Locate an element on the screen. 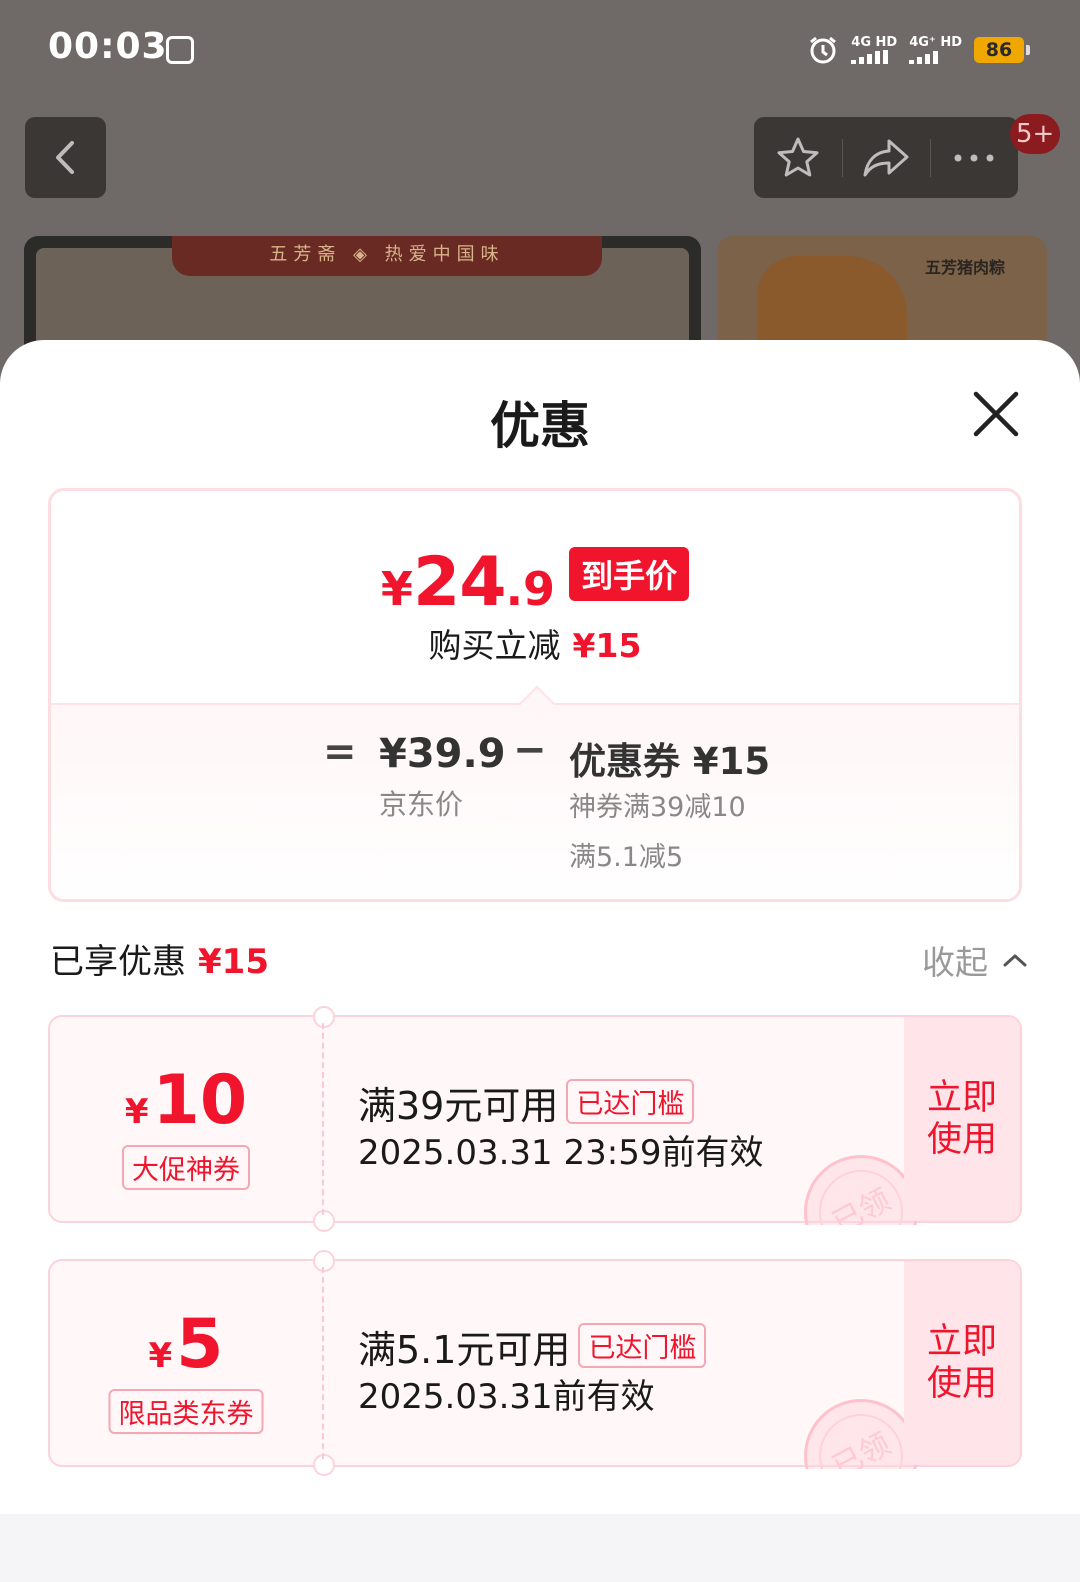  network-label-2: 4G⁺ HD is located at coordinates (935, 42).